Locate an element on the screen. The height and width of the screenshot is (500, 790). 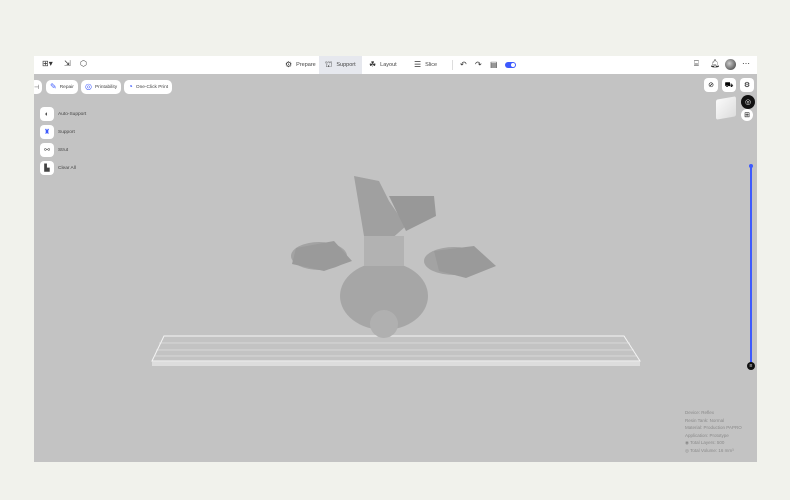
support-icon: ♜ is located at coordinates (47, 132).